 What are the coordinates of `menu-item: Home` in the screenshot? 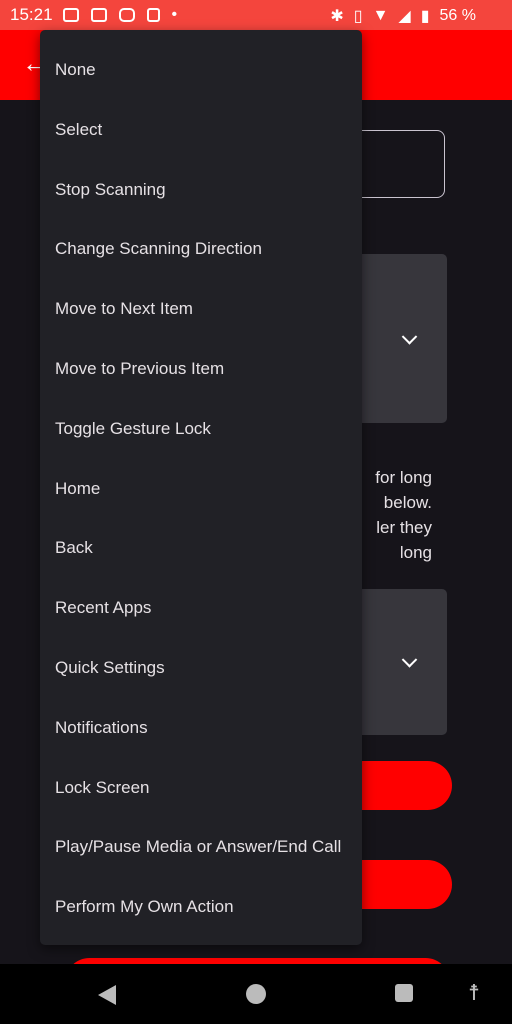 It's located at (201, 489).